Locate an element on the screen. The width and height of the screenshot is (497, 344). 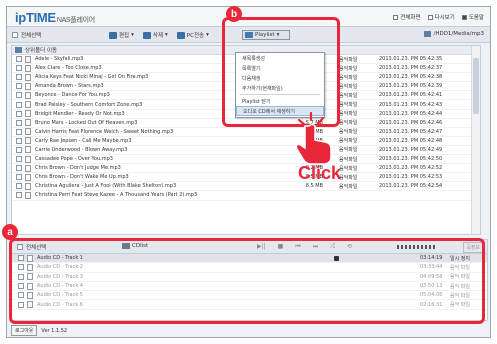
folder-up-icon is located at coordinates (18, 50).